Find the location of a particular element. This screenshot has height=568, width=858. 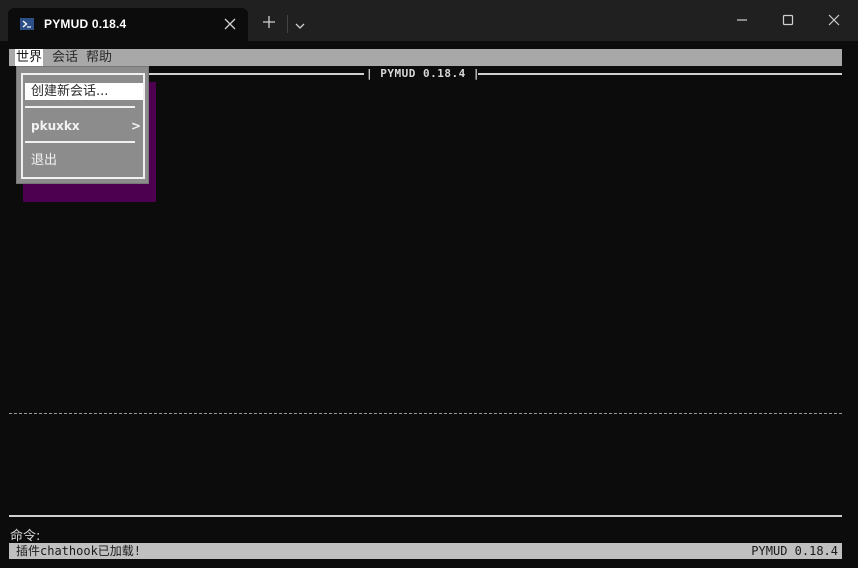

status-message: 插件chathook已加载! is located at coordinates (79, 551).